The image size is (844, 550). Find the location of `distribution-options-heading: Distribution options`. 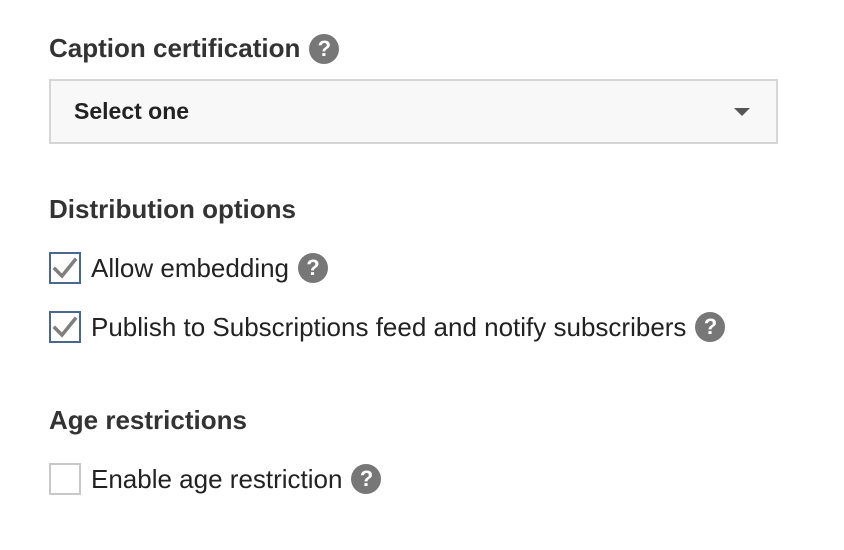

distribution-options-heading: Distribution options is located at coordinates (172, 209).